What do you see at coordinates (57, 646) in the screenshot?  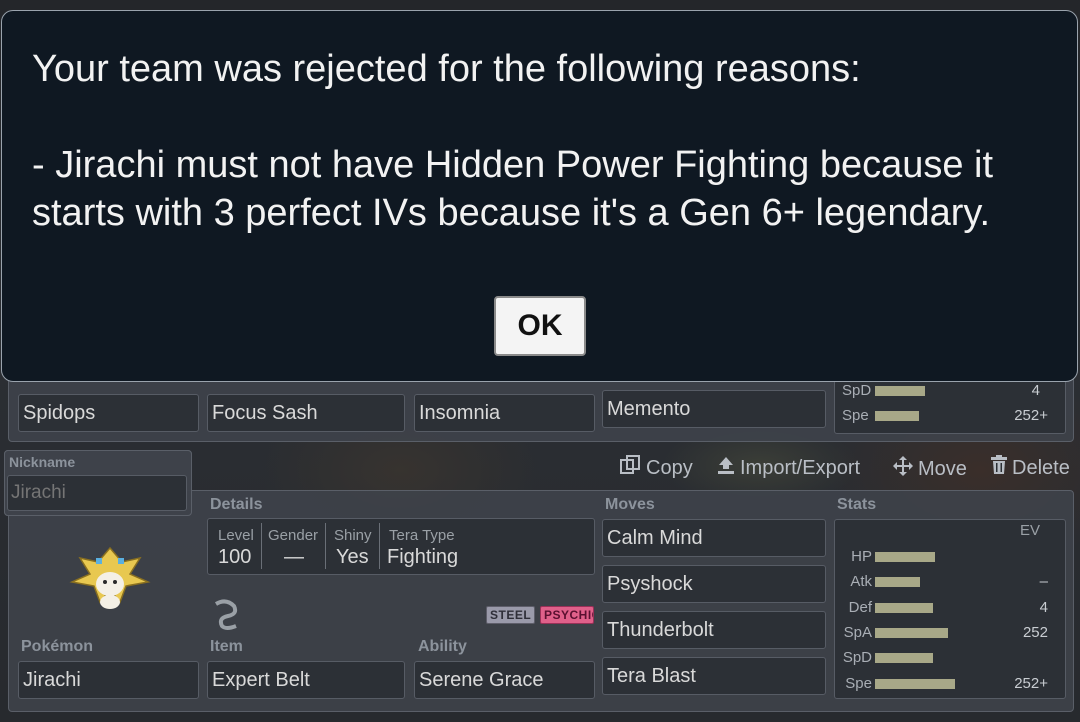 I see `pokemon-label: Pokémon` at bounding box center [57, 646].